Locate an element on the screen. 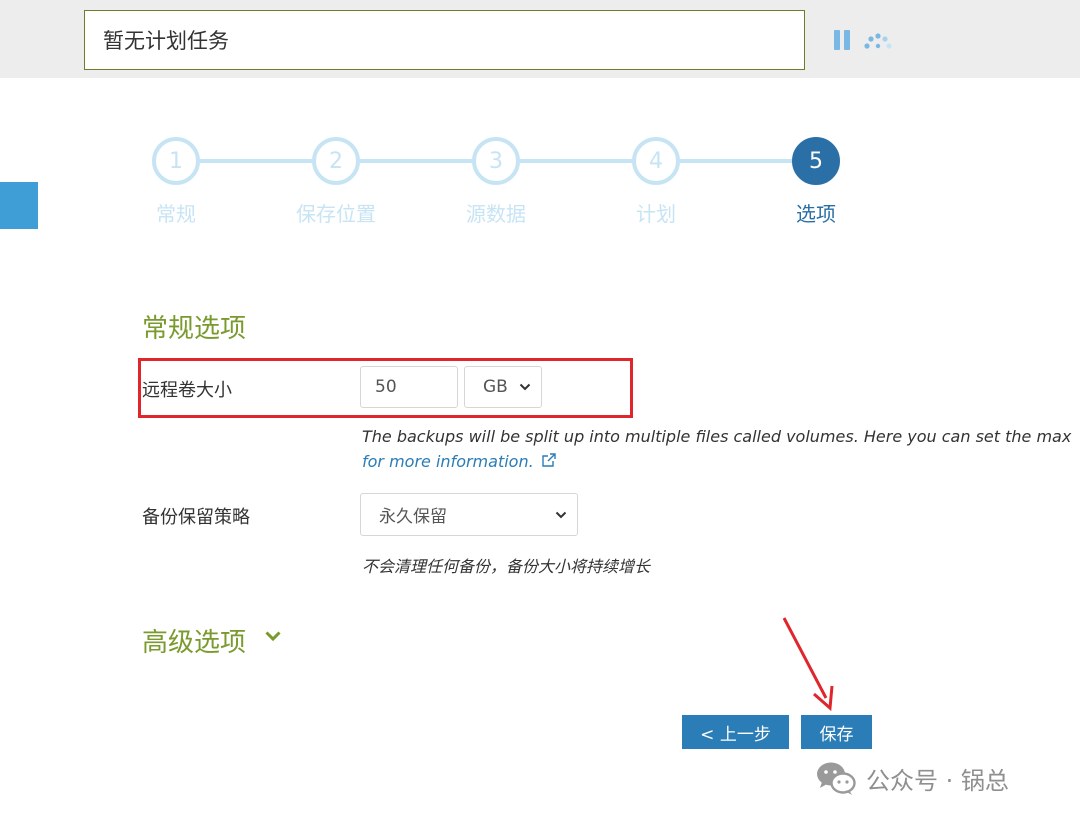 Image resolution: width=1080 pixels, height=821 pixels. retention-policy-label: 备份保留策略 is located at coordinates (196, 517).